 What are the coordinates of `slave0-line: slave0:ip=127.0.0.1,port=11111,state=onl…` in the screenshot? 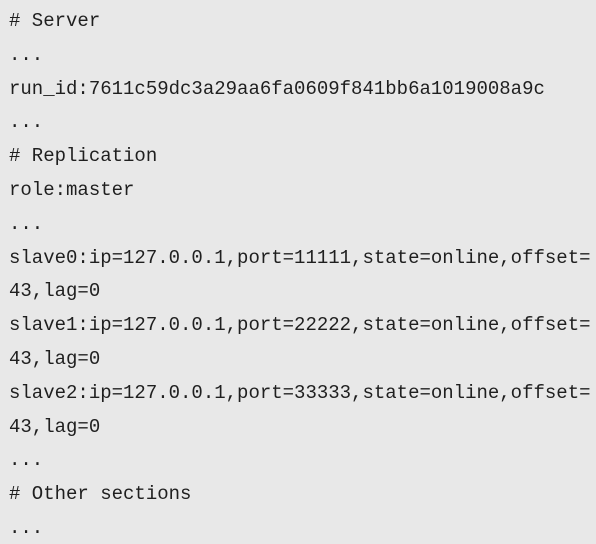 It's located at (300, 257).